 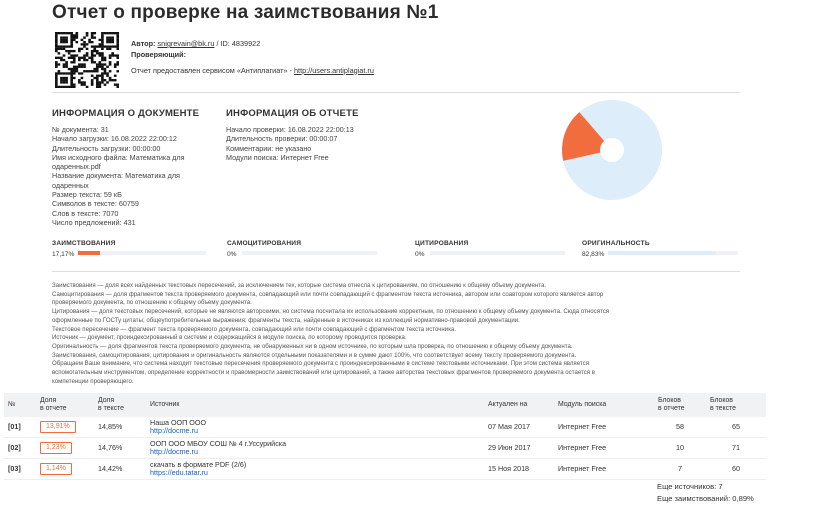 I want to click on stat-label: ЦИТИРОВАНИЯ, so click(x=442, y=243).